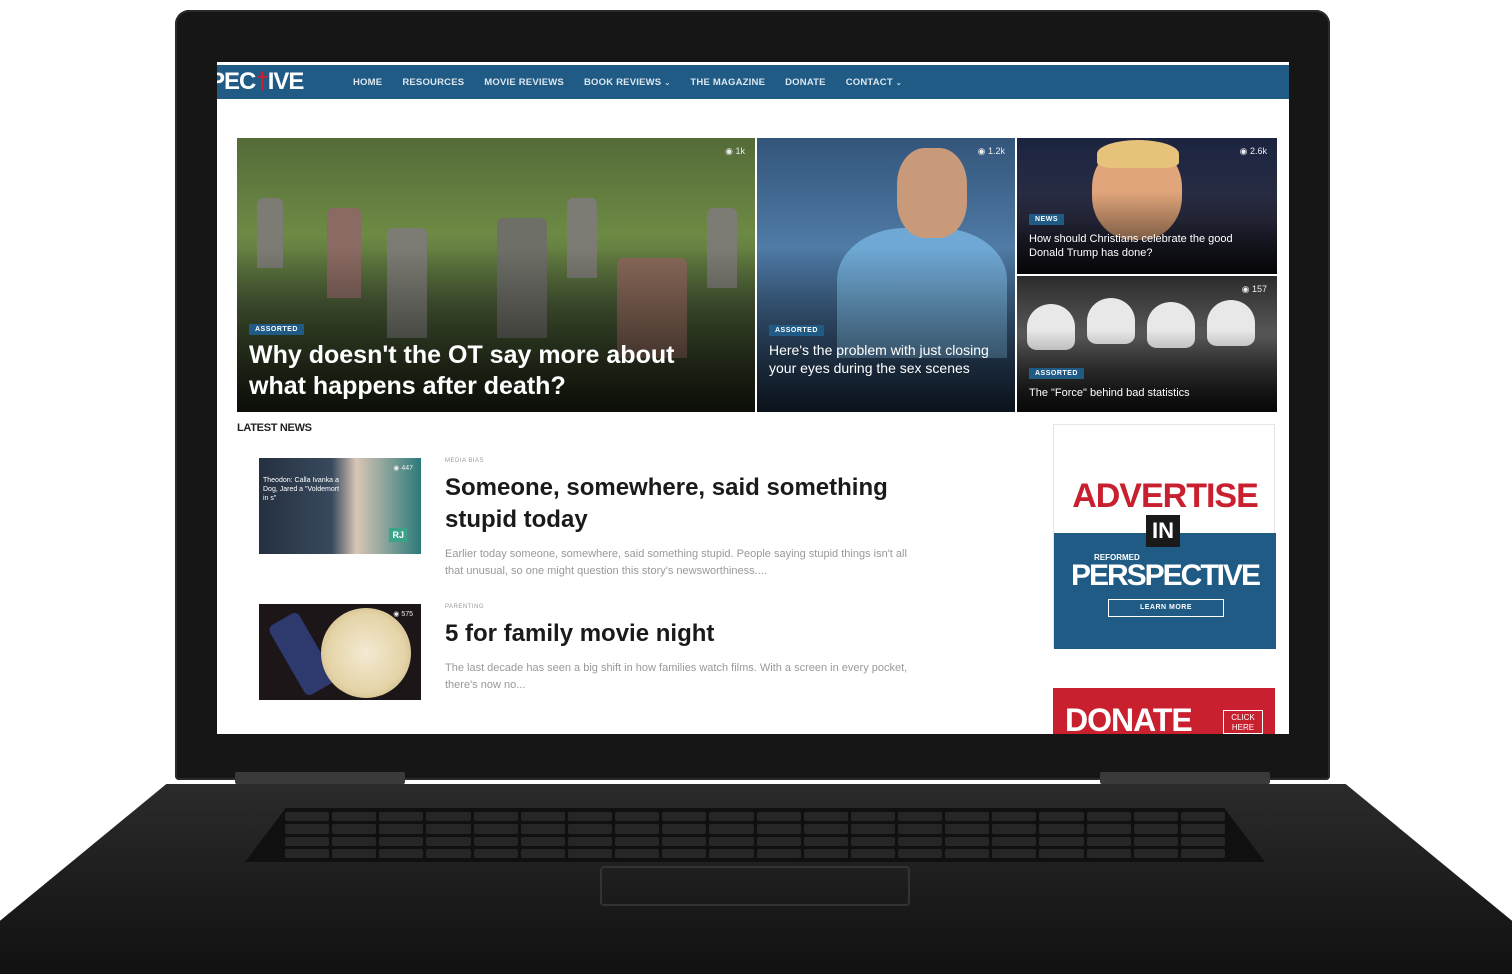 The height and width of the screenshot is (974, 1512). What do you see at coordinates (398, 535) in the screenshot?
I see `logo-badge: RJ` at bounding box center [398, 535].